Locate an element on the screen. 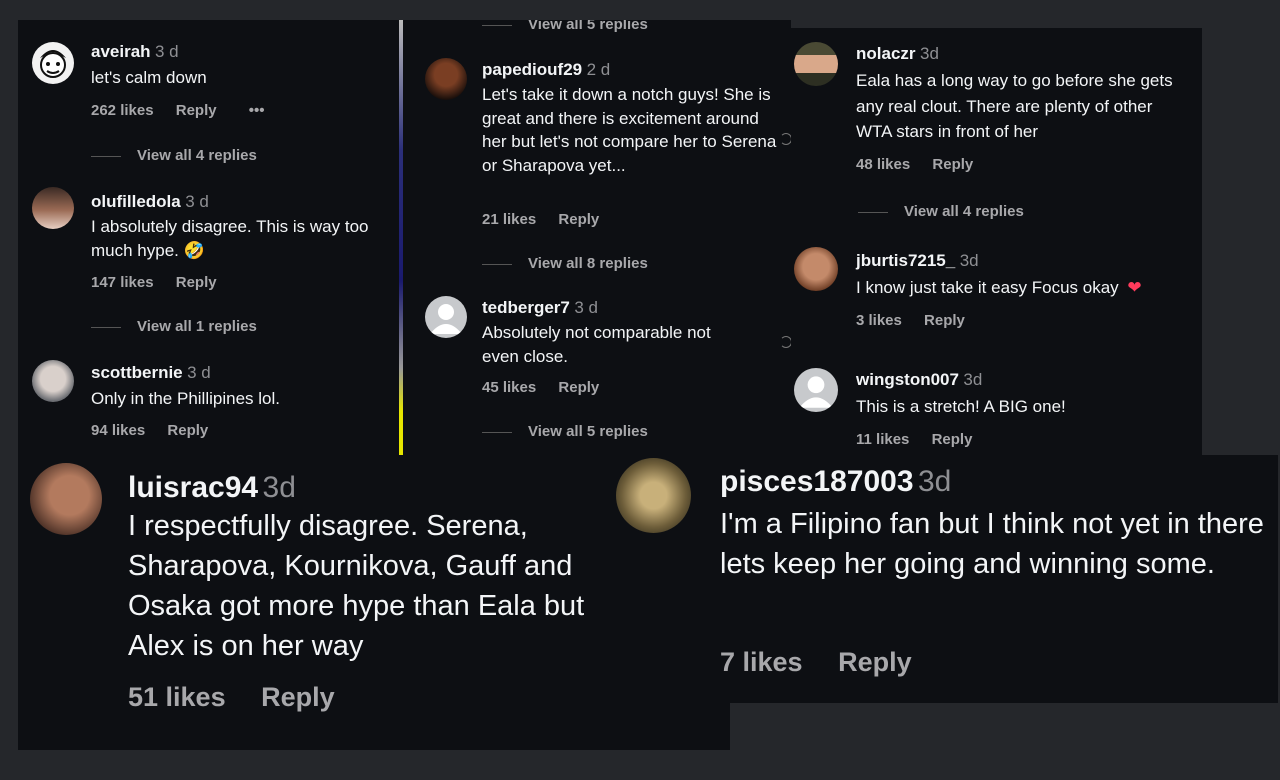 This screenshot has height=780, width=1280. username: wingston007 is located at coordinates (907, 379).